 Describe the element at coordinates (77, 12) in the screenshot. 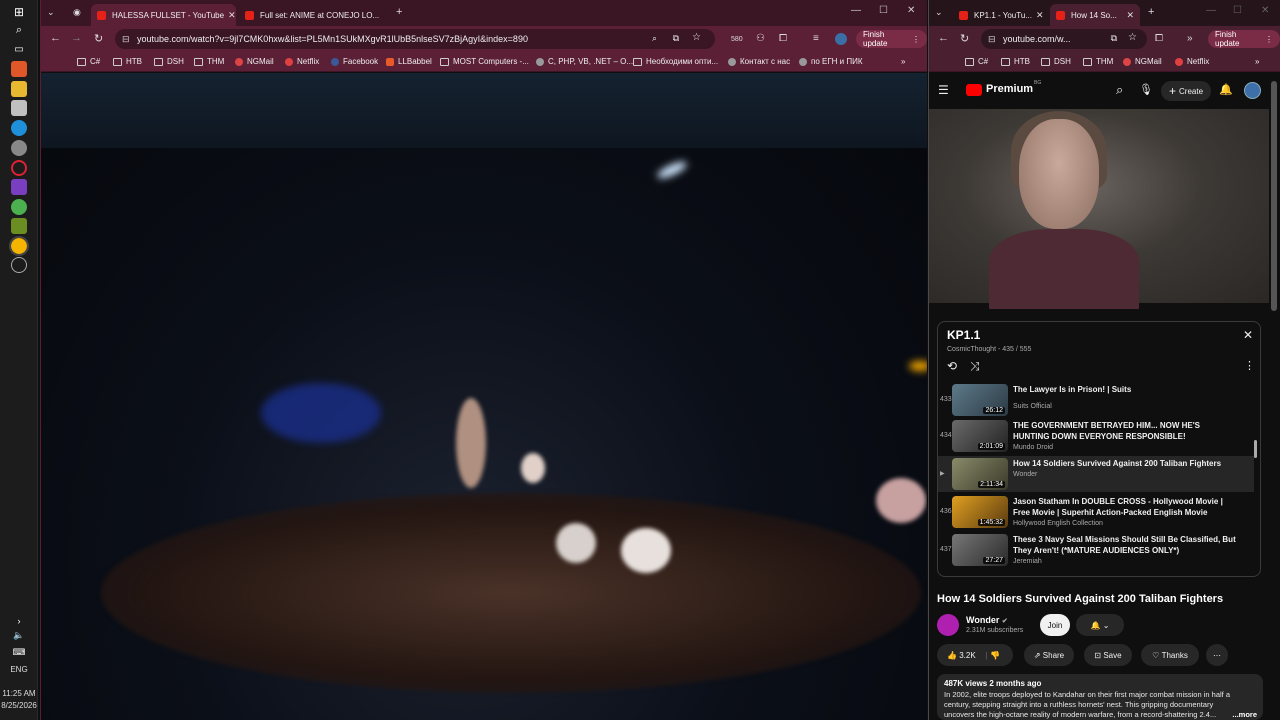

I see `tab-group-icon: ◉` at that location.